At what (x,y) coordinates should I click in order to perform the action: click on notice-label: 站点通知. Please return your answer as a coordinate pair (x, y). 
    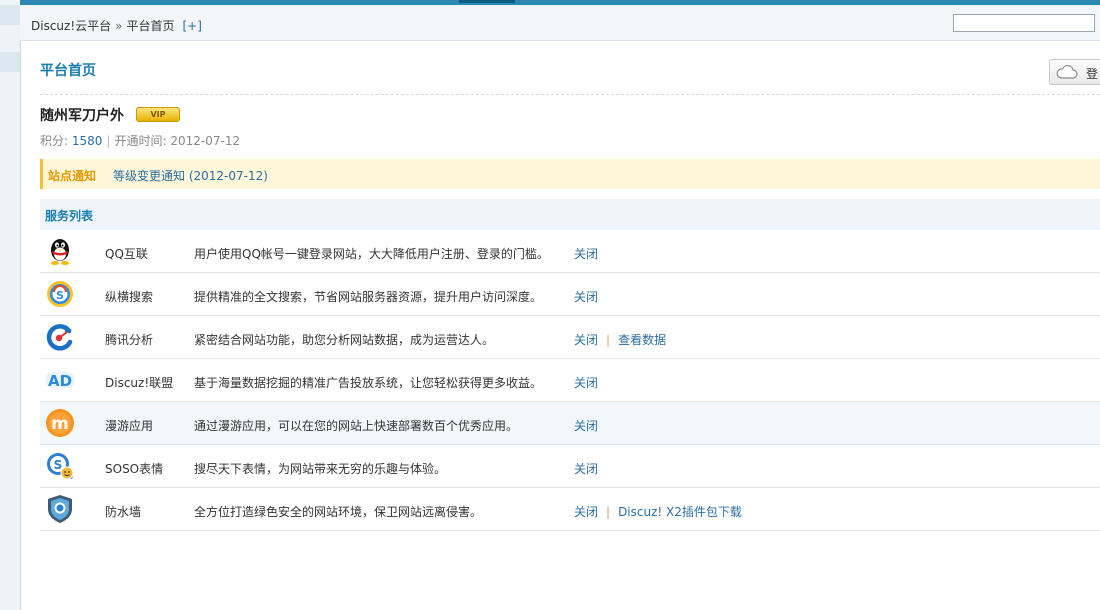
    Looking at the image, I should click on (72, 176).